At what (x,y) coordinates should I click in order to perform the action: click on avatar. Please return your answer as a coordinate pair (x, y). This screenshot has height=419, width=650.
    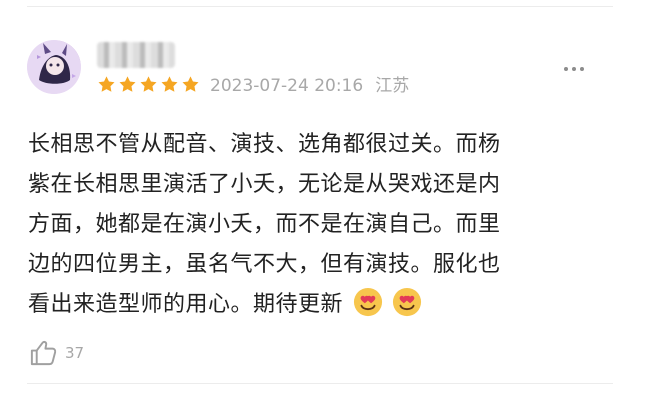
    Looking at the image, I should click on (54, 67).